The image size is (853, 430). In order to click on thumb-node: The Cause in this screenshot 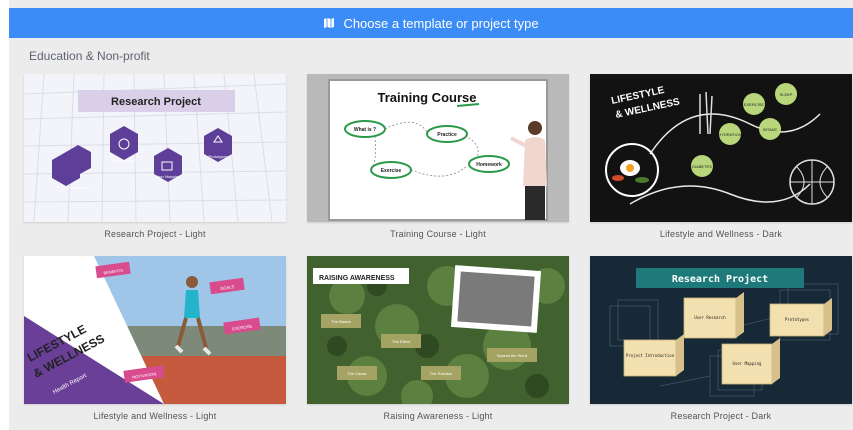, I will do `click(357, 373)`.